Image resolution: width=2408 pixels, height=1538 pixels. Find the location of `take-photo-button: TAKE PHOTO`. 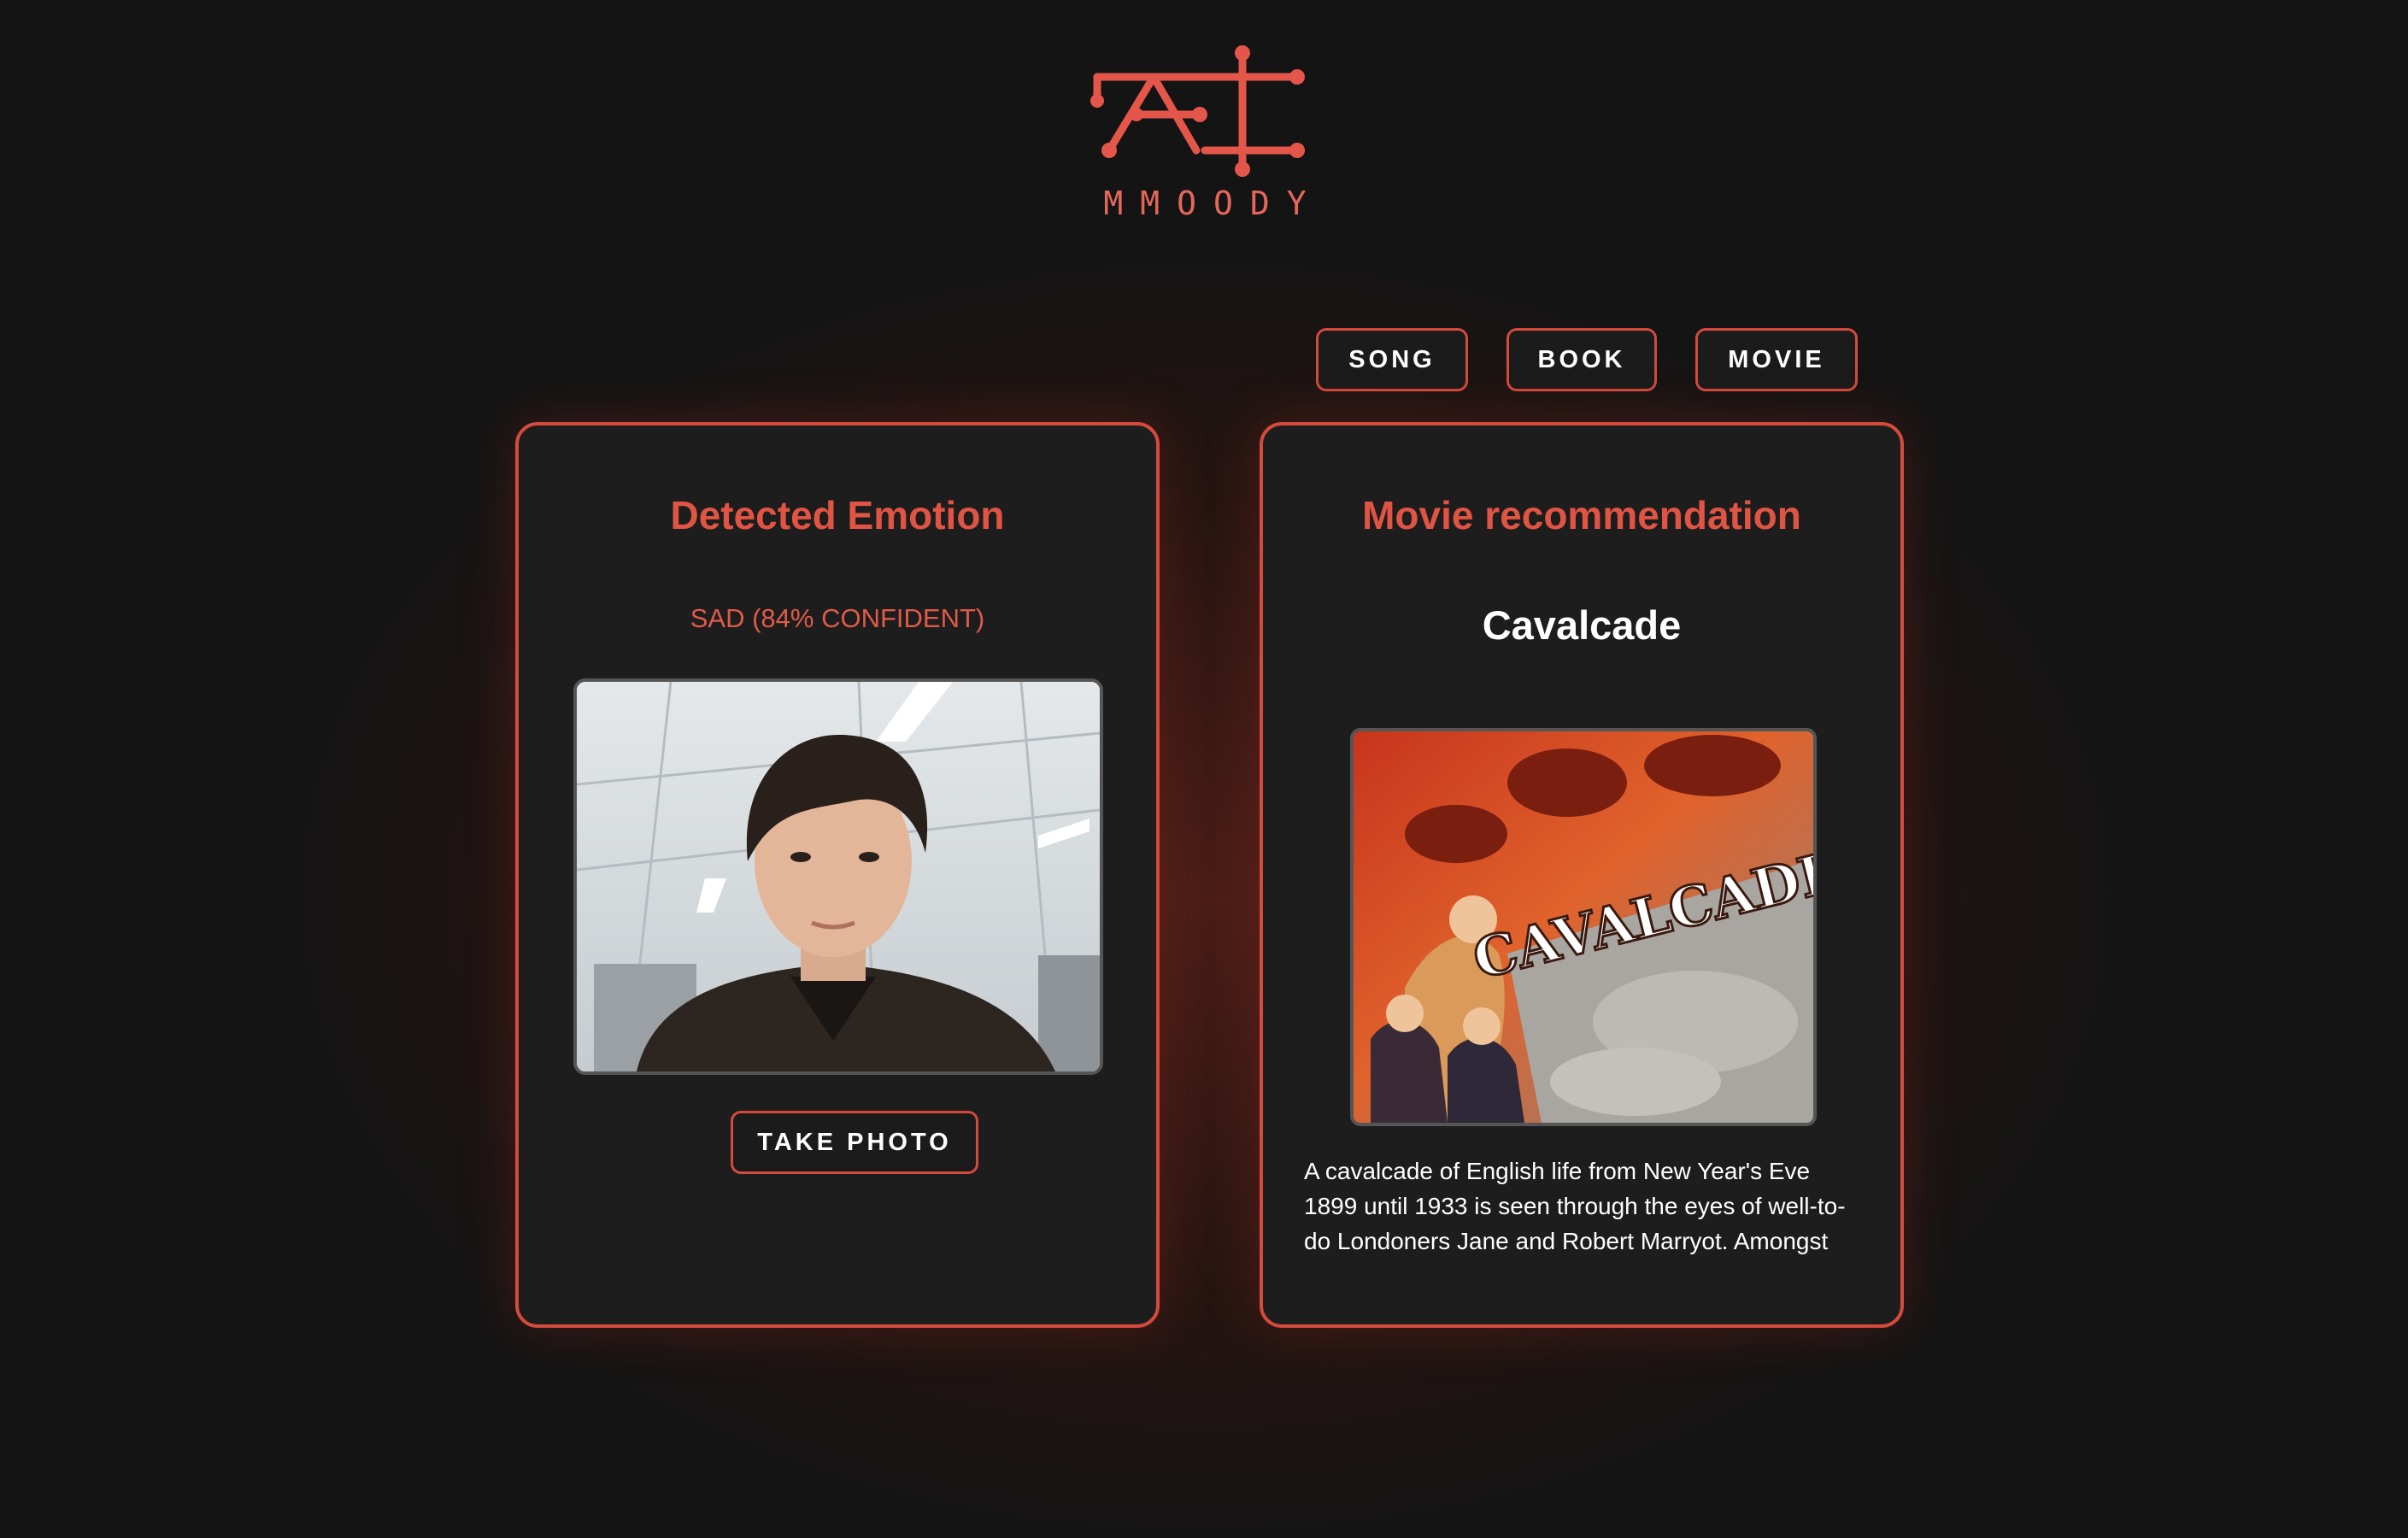

take-photo-button: TAKE PHOTO is located at coordinates (854, 1143).